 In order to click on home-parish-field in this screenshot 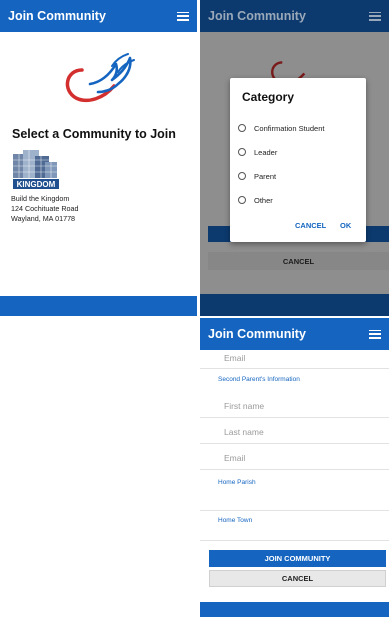, I will do `click(294, 499)`.